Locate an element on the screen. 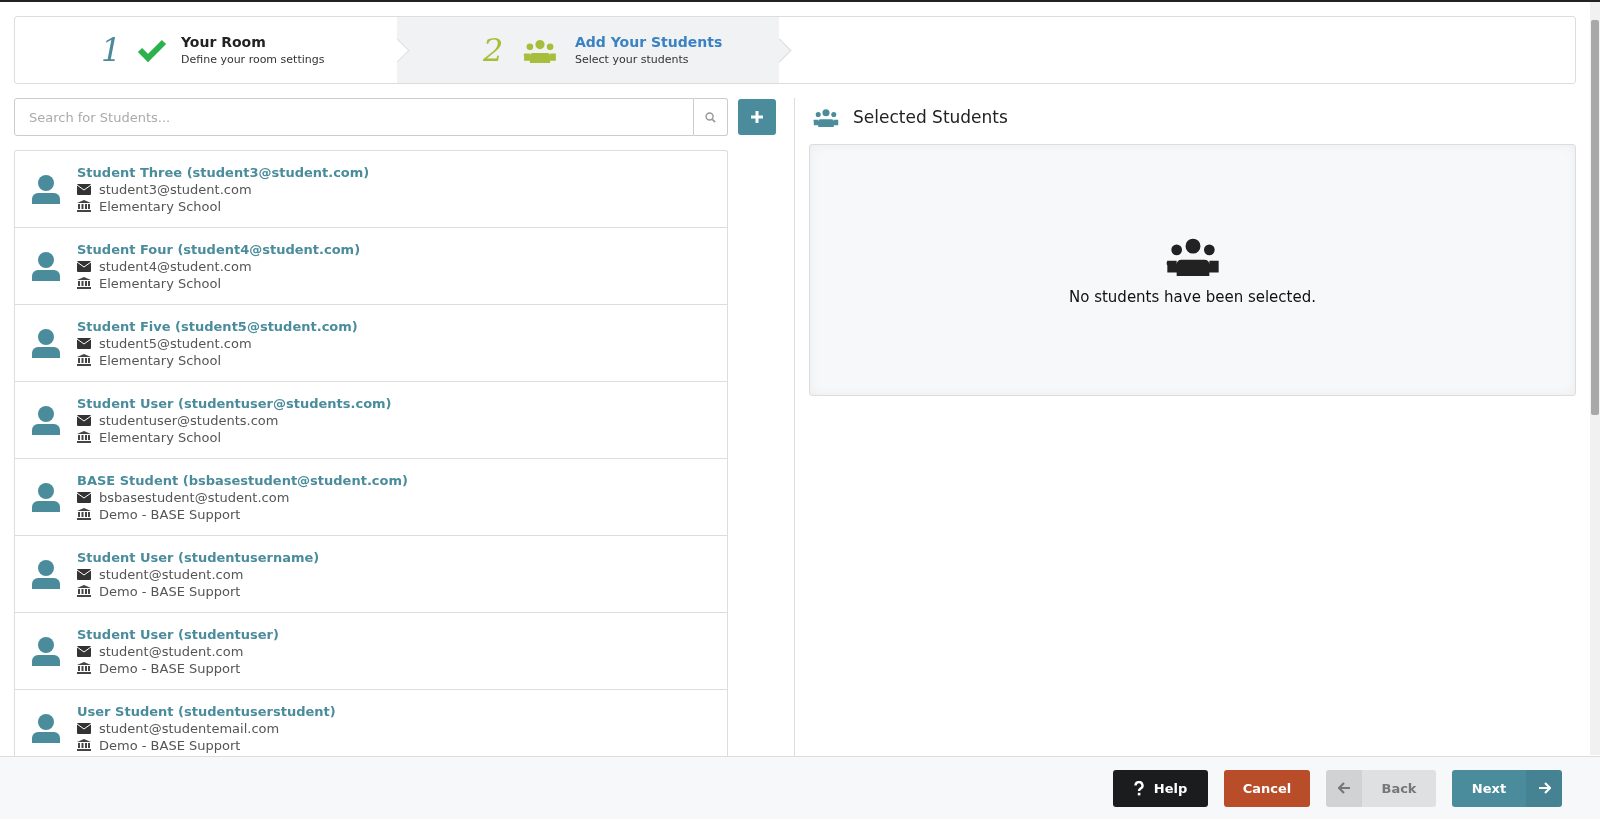 This screenshot has height=819, width=1600. plus-icon is located at coordinates (757, 117).